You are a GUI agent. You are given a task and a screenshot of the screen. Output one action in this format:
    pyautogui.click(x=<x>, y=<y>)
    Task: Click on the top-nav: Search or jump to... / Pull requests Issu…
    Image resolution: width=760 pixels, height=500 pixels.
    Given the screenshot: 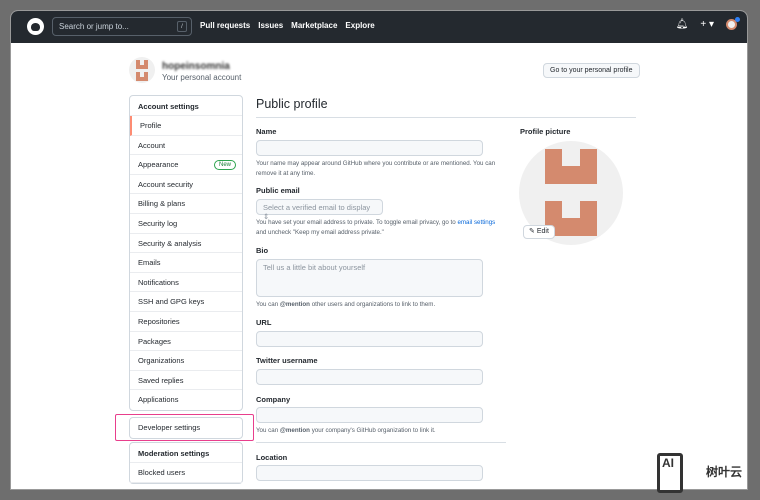 What is the action you would take?
    pyautogui.click(x=379, y=27)
    